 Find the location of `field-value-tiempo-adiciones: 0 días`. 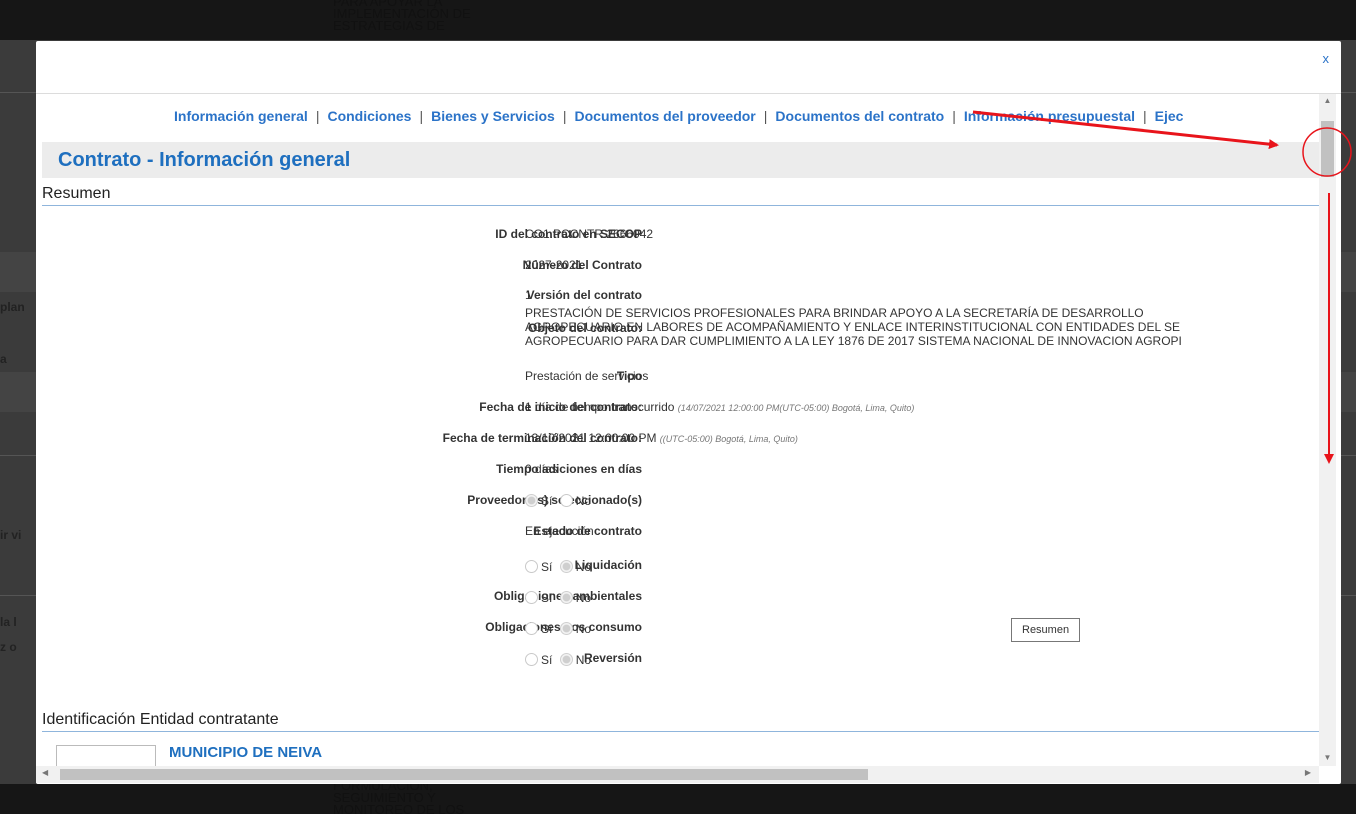

field-value-tiempo-adiciones: 0 días is located at coordinates (541, 469).